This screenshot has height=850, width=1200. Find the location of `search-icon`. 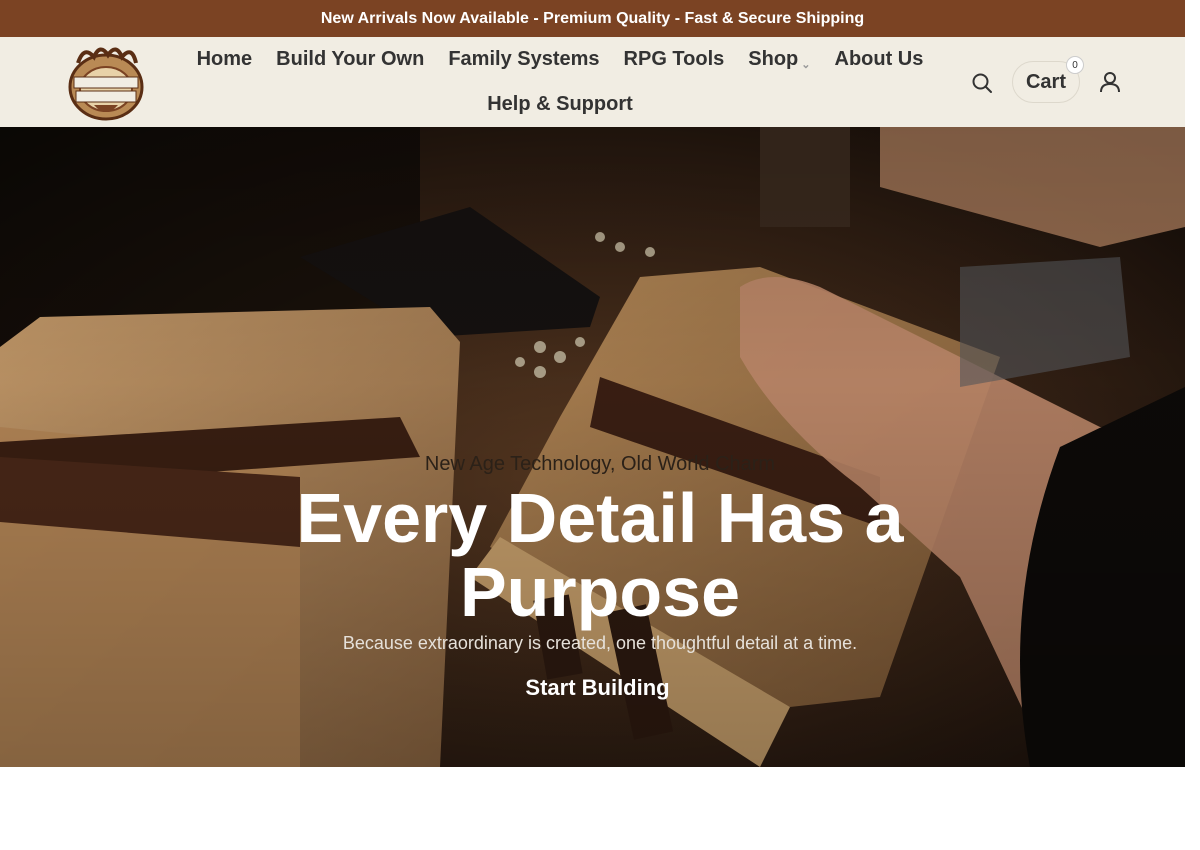

search-icon is located at coordinates (982, 83).